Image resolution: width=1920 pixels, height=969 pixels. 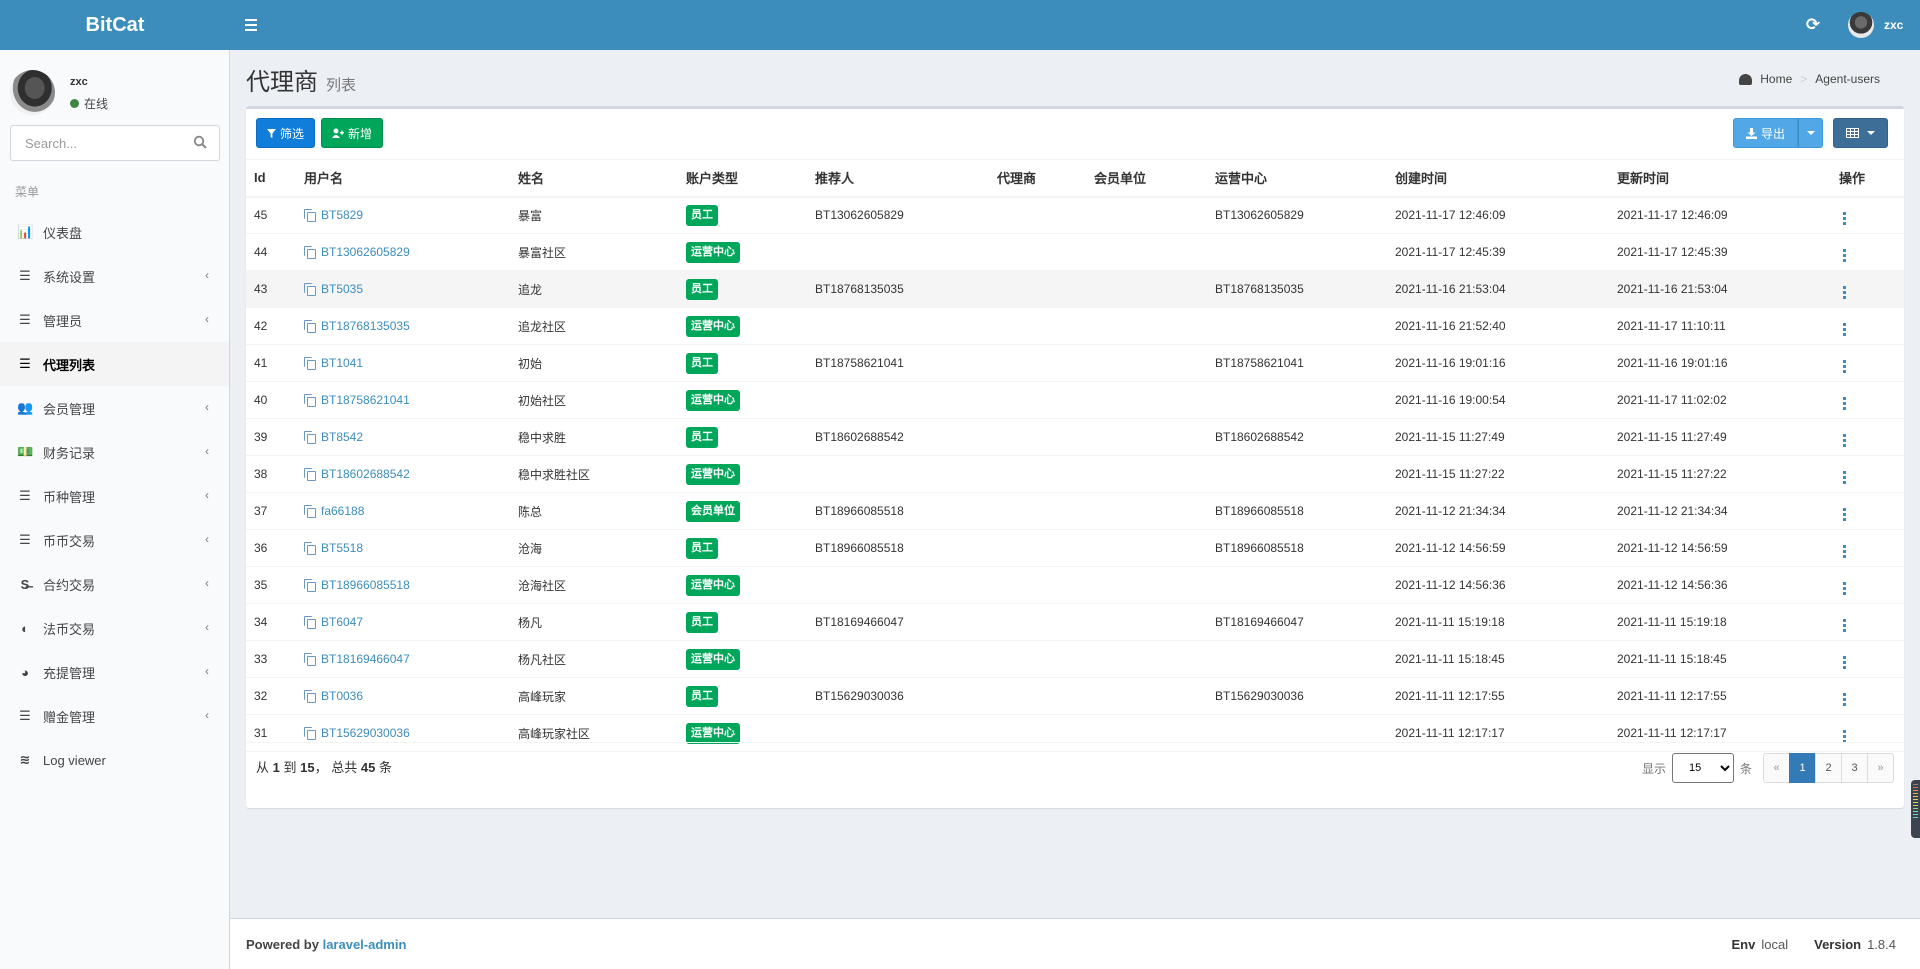 I want to click on user-menu: zxc, so click(x=1875, y=25).